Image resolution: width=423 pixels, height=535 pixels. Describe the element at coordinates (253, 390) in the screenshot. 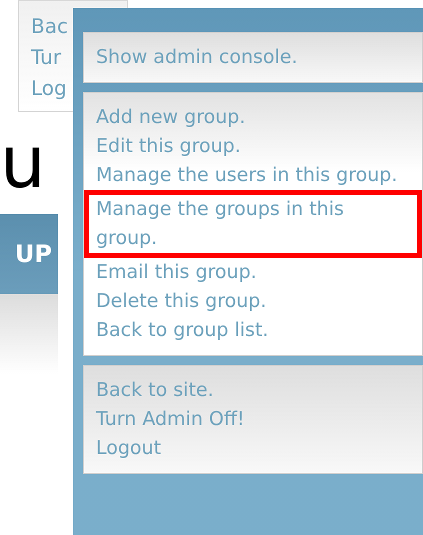

I see `menu-link: Back to site.` at that location.